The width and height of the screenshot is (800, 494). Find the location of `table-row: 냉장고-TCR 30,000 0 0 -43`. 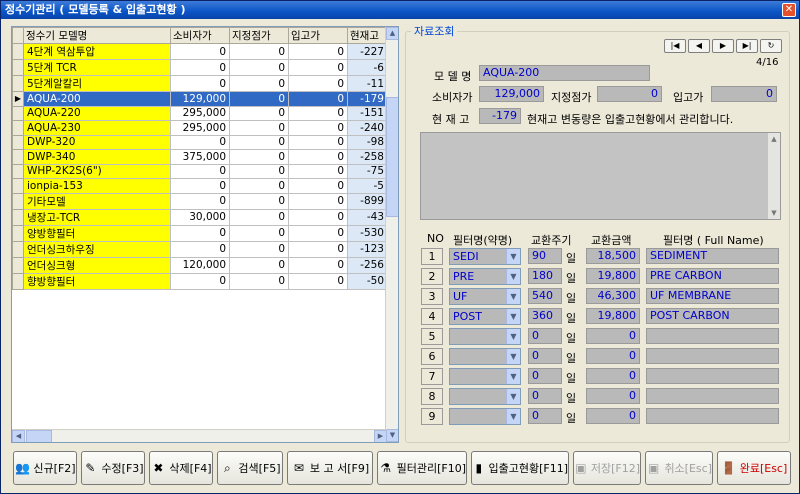

table-row: 냉장고-TCR 30,000 0 0 -43 is located at coordinates (200, 217).